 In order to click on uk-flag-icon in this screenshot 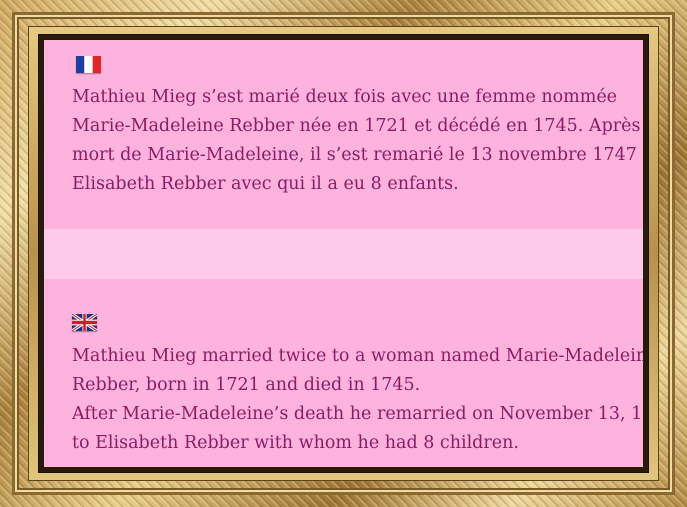, I will do `click(84, 322)`.